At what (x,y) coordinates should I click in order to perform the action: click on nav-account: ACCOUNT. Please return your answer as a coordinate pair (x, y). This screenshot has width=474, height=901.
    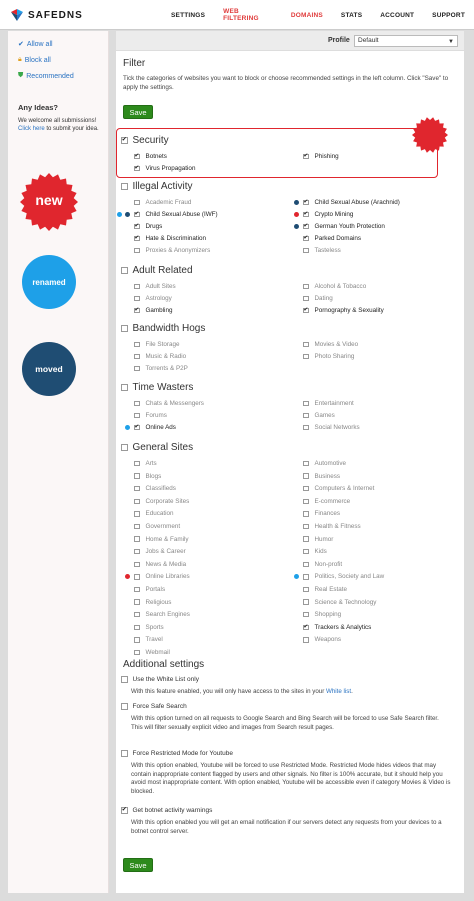
    Looking at the image, I should click on (397, 15).